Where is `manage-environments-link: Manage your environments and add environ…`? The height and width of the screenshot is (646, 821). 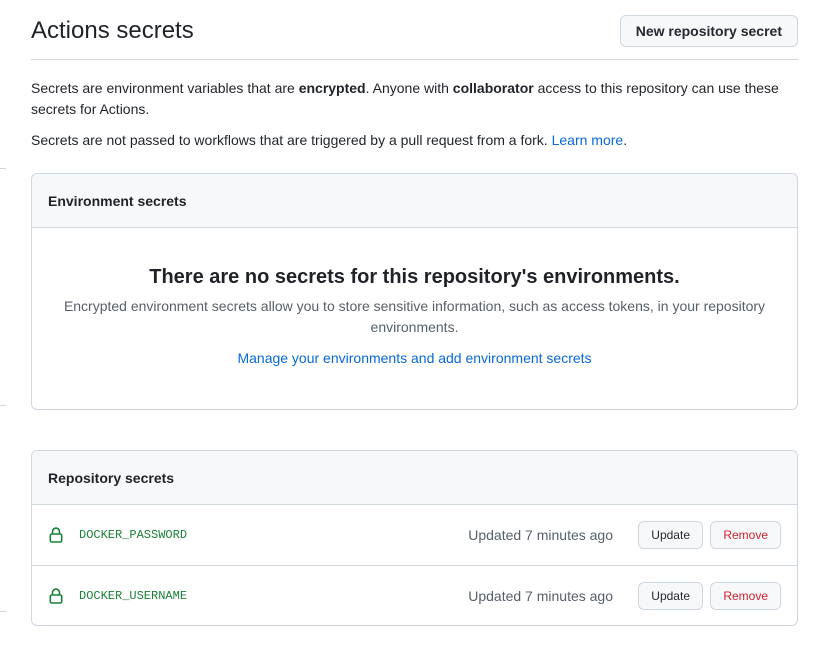
manage-environments-link: Manage your environments and add environ… is located at coordinates (414, 358).